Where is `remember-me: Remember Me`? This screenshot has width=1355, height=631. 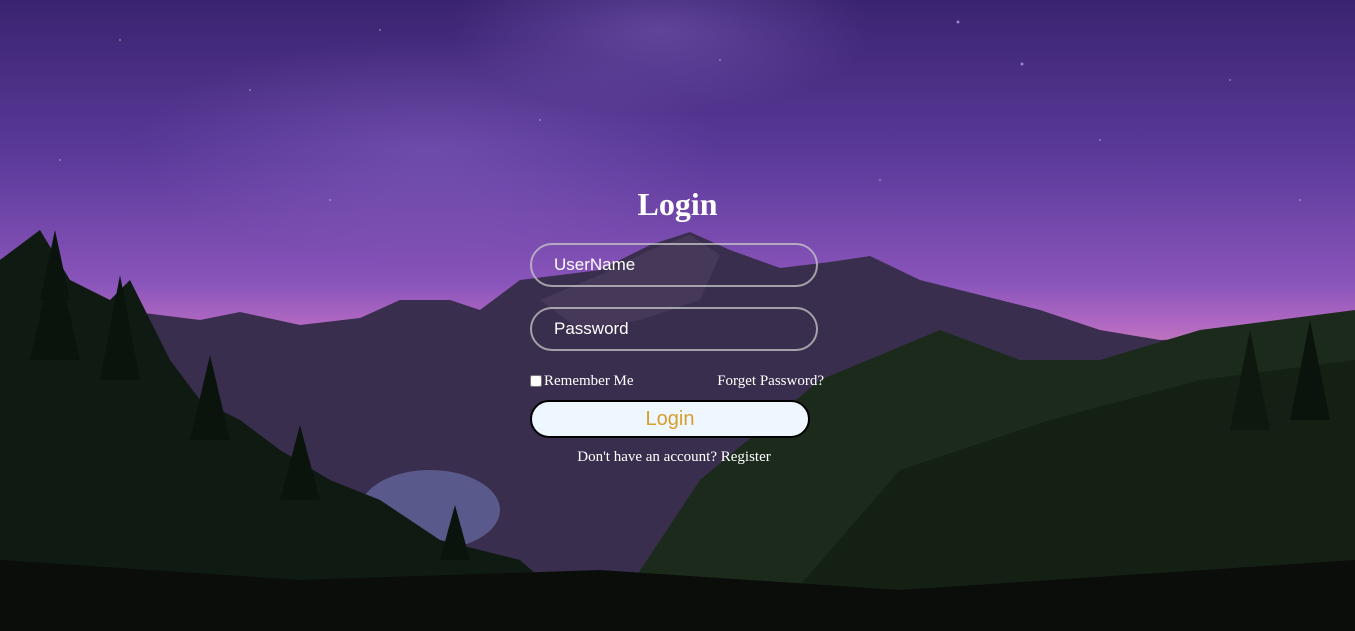
remember-me: Remember Me is located at coordinates (582, 381).